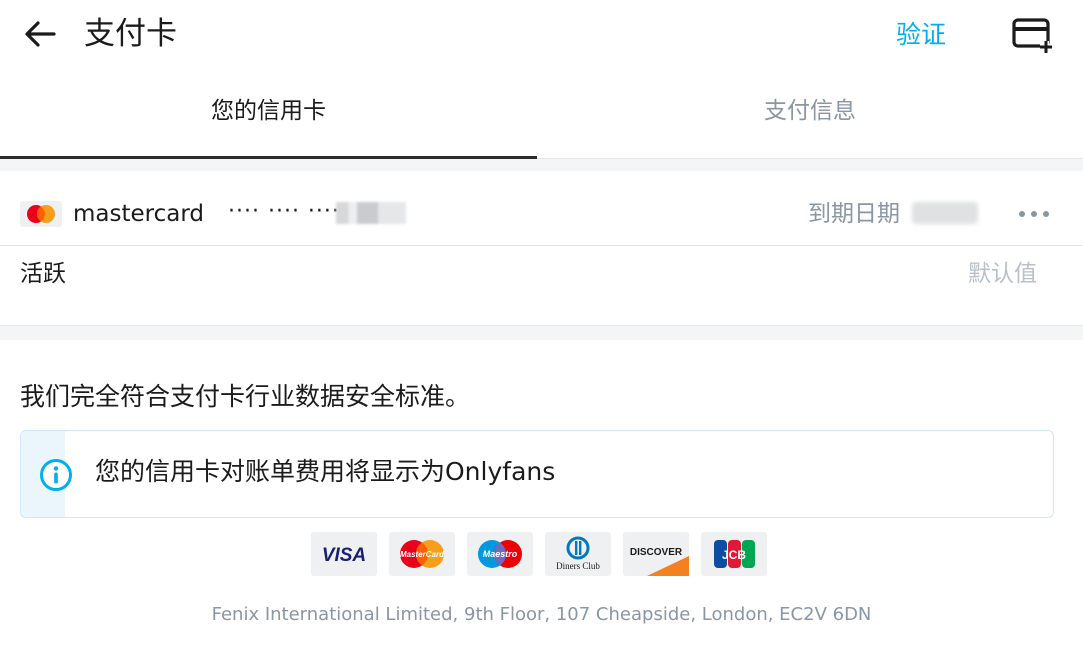  What do you see at coordinates (130, 34) in the screenshot?
I see `page-title: 支付卡` at bounding box center [130, 34].